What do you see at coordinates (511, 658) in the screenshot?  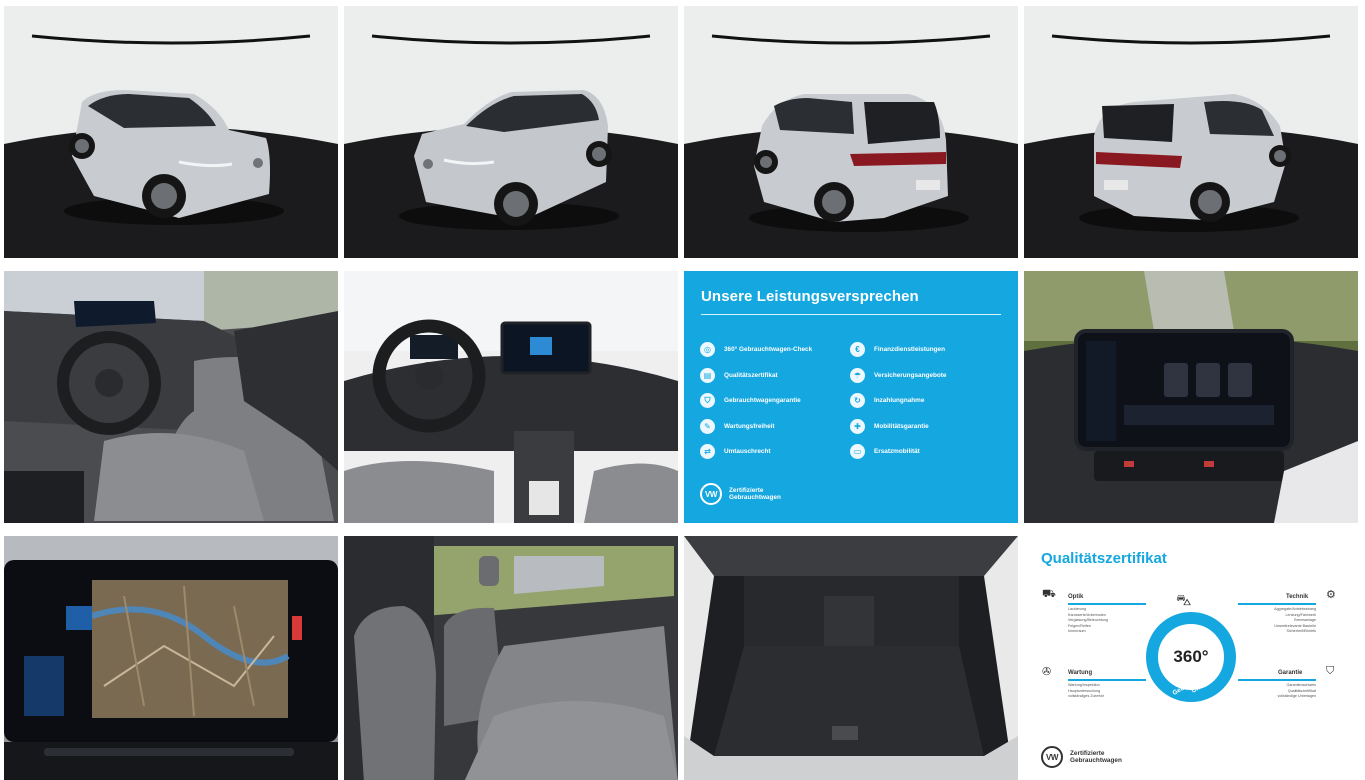 I see `photo-rear-seats` at bounding box center [511, 658].